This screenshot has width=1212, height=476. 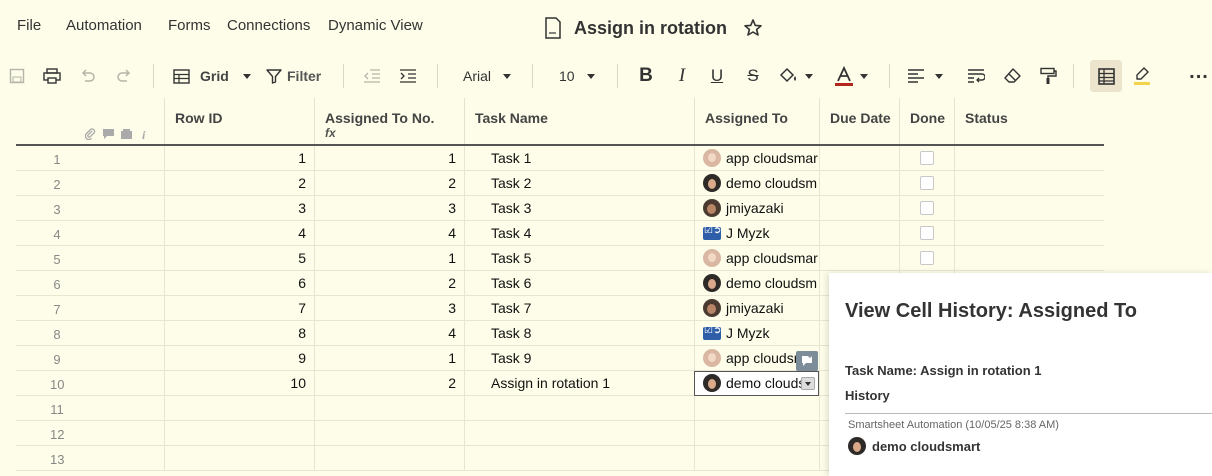 What do you see at coordinates (854, 76) in the screenshot?
I see `text-color-button` at bounding box center [854, 76].